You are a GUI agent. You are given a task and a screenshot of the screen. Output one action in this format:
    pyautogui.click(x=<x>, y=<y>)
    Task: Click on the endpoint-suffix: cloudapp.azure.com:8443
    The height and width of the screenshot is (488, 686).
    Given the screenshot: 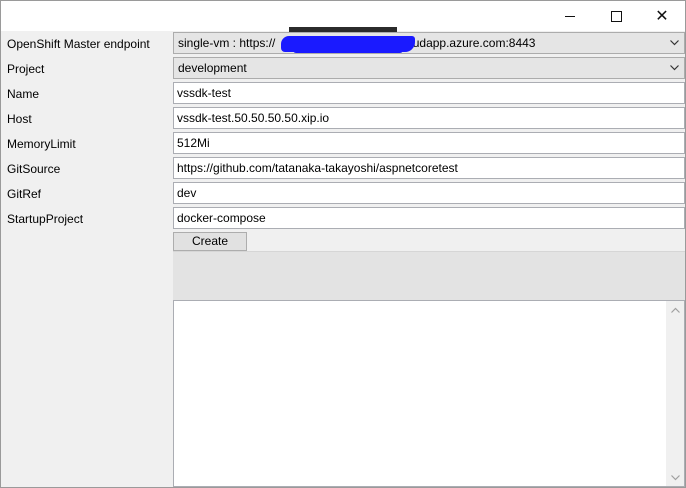 What is the action you would take?
    pyautogui.click(x=466, y=43)
    